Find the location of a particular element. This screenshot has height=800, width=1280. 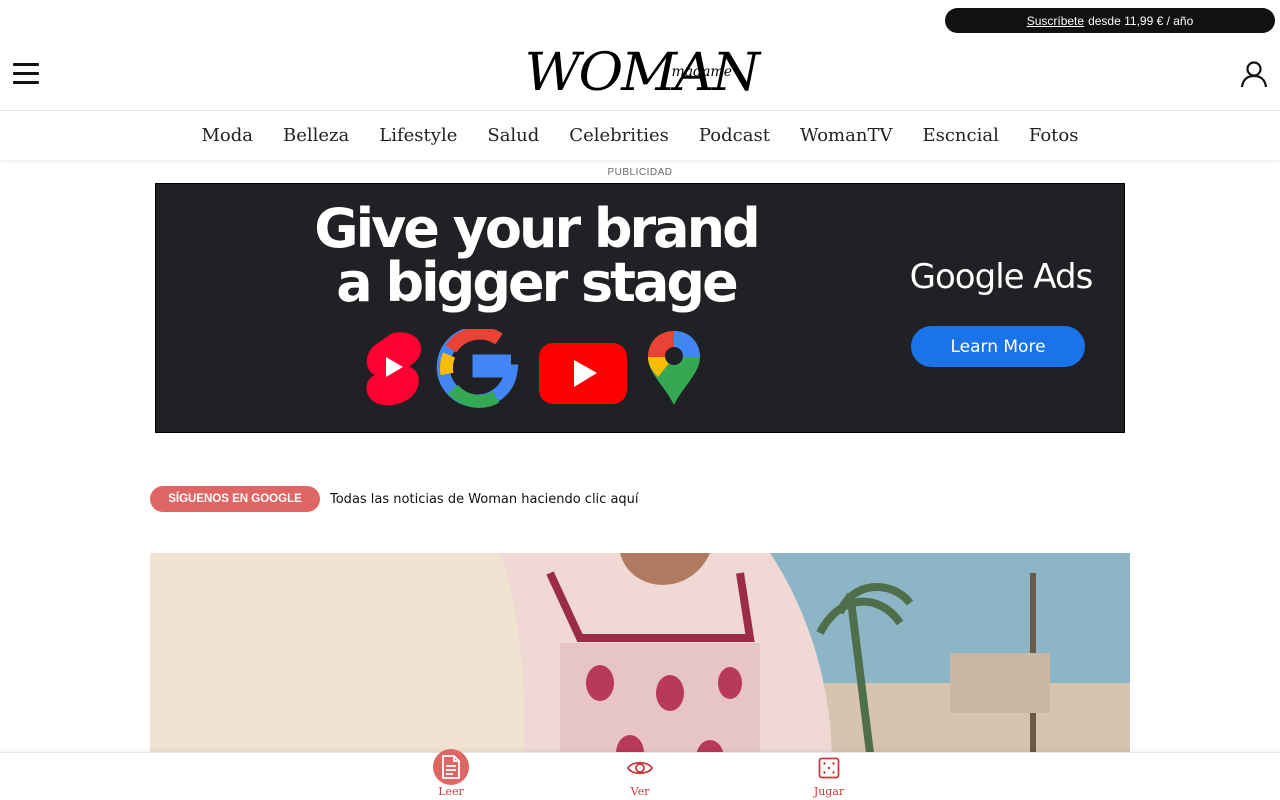

ad-headline: Give your brand a bigger stage is located at coordinates (536, 256).